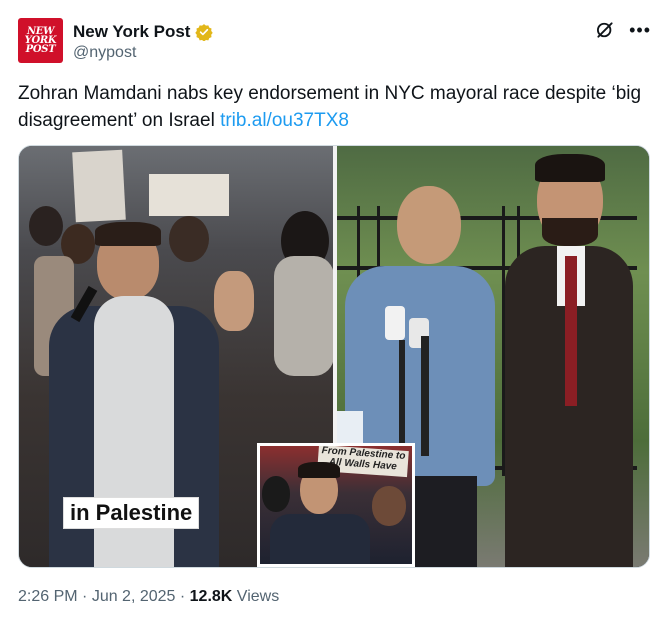 The width and height of the screenshot is (669, 628). Describe the element at coordinates (204, 32) in the screenshot. I see `verified-badge-icon` at that location.